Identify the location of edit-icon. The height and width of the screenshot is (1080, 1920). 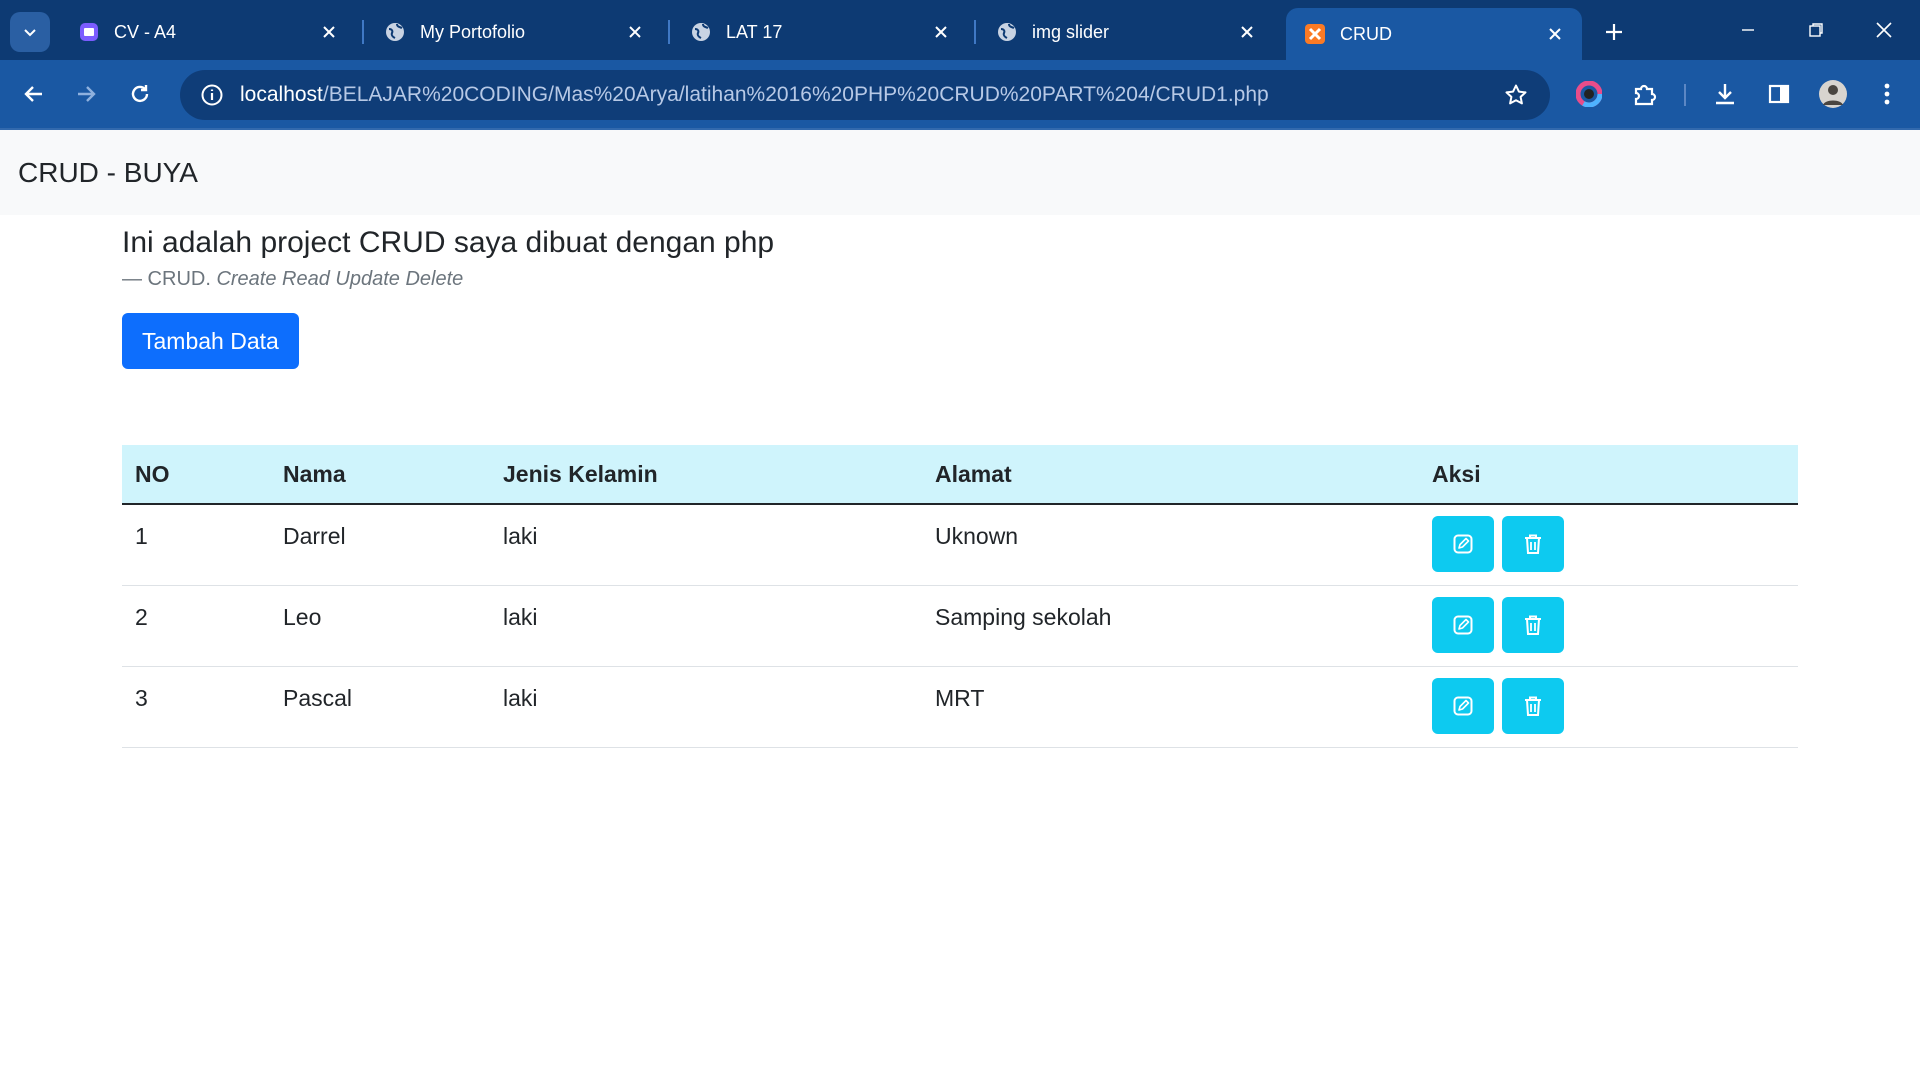
(1463, 544).